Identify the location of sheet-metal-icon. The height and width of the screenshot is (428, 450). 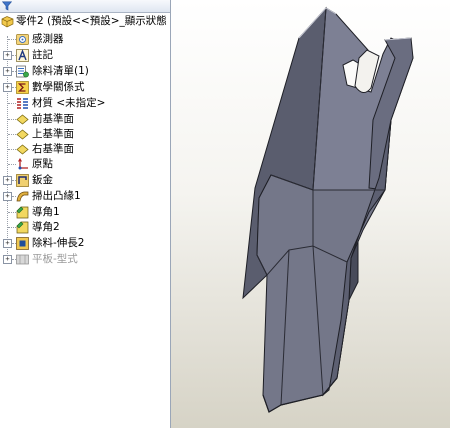
(22, 180).